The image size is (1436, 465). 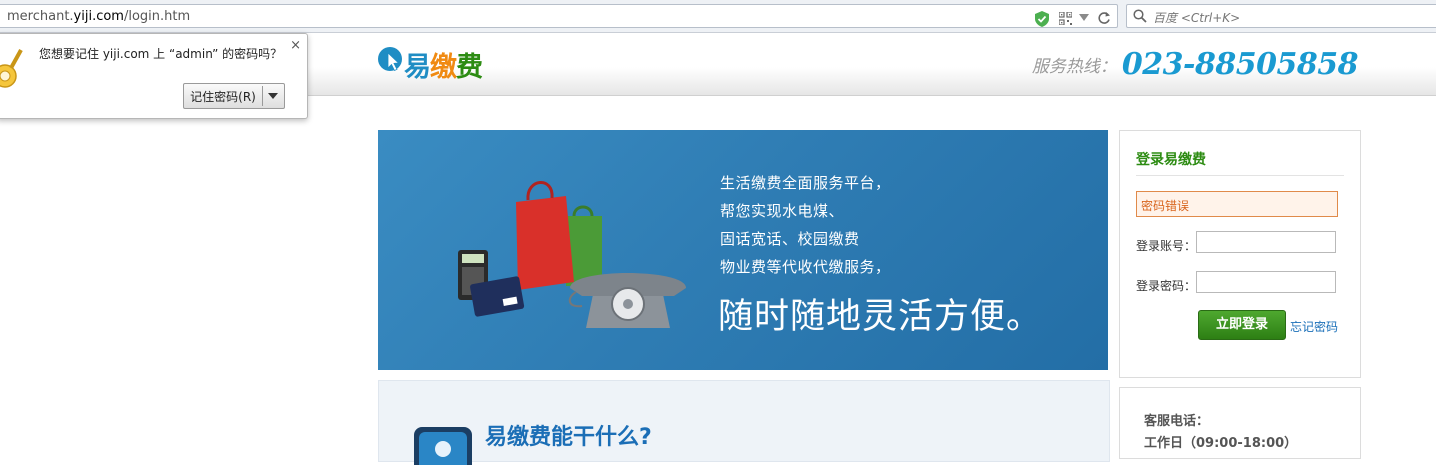 I want to click on error-message-box: 密码错误, so click(x=1237, y=204).